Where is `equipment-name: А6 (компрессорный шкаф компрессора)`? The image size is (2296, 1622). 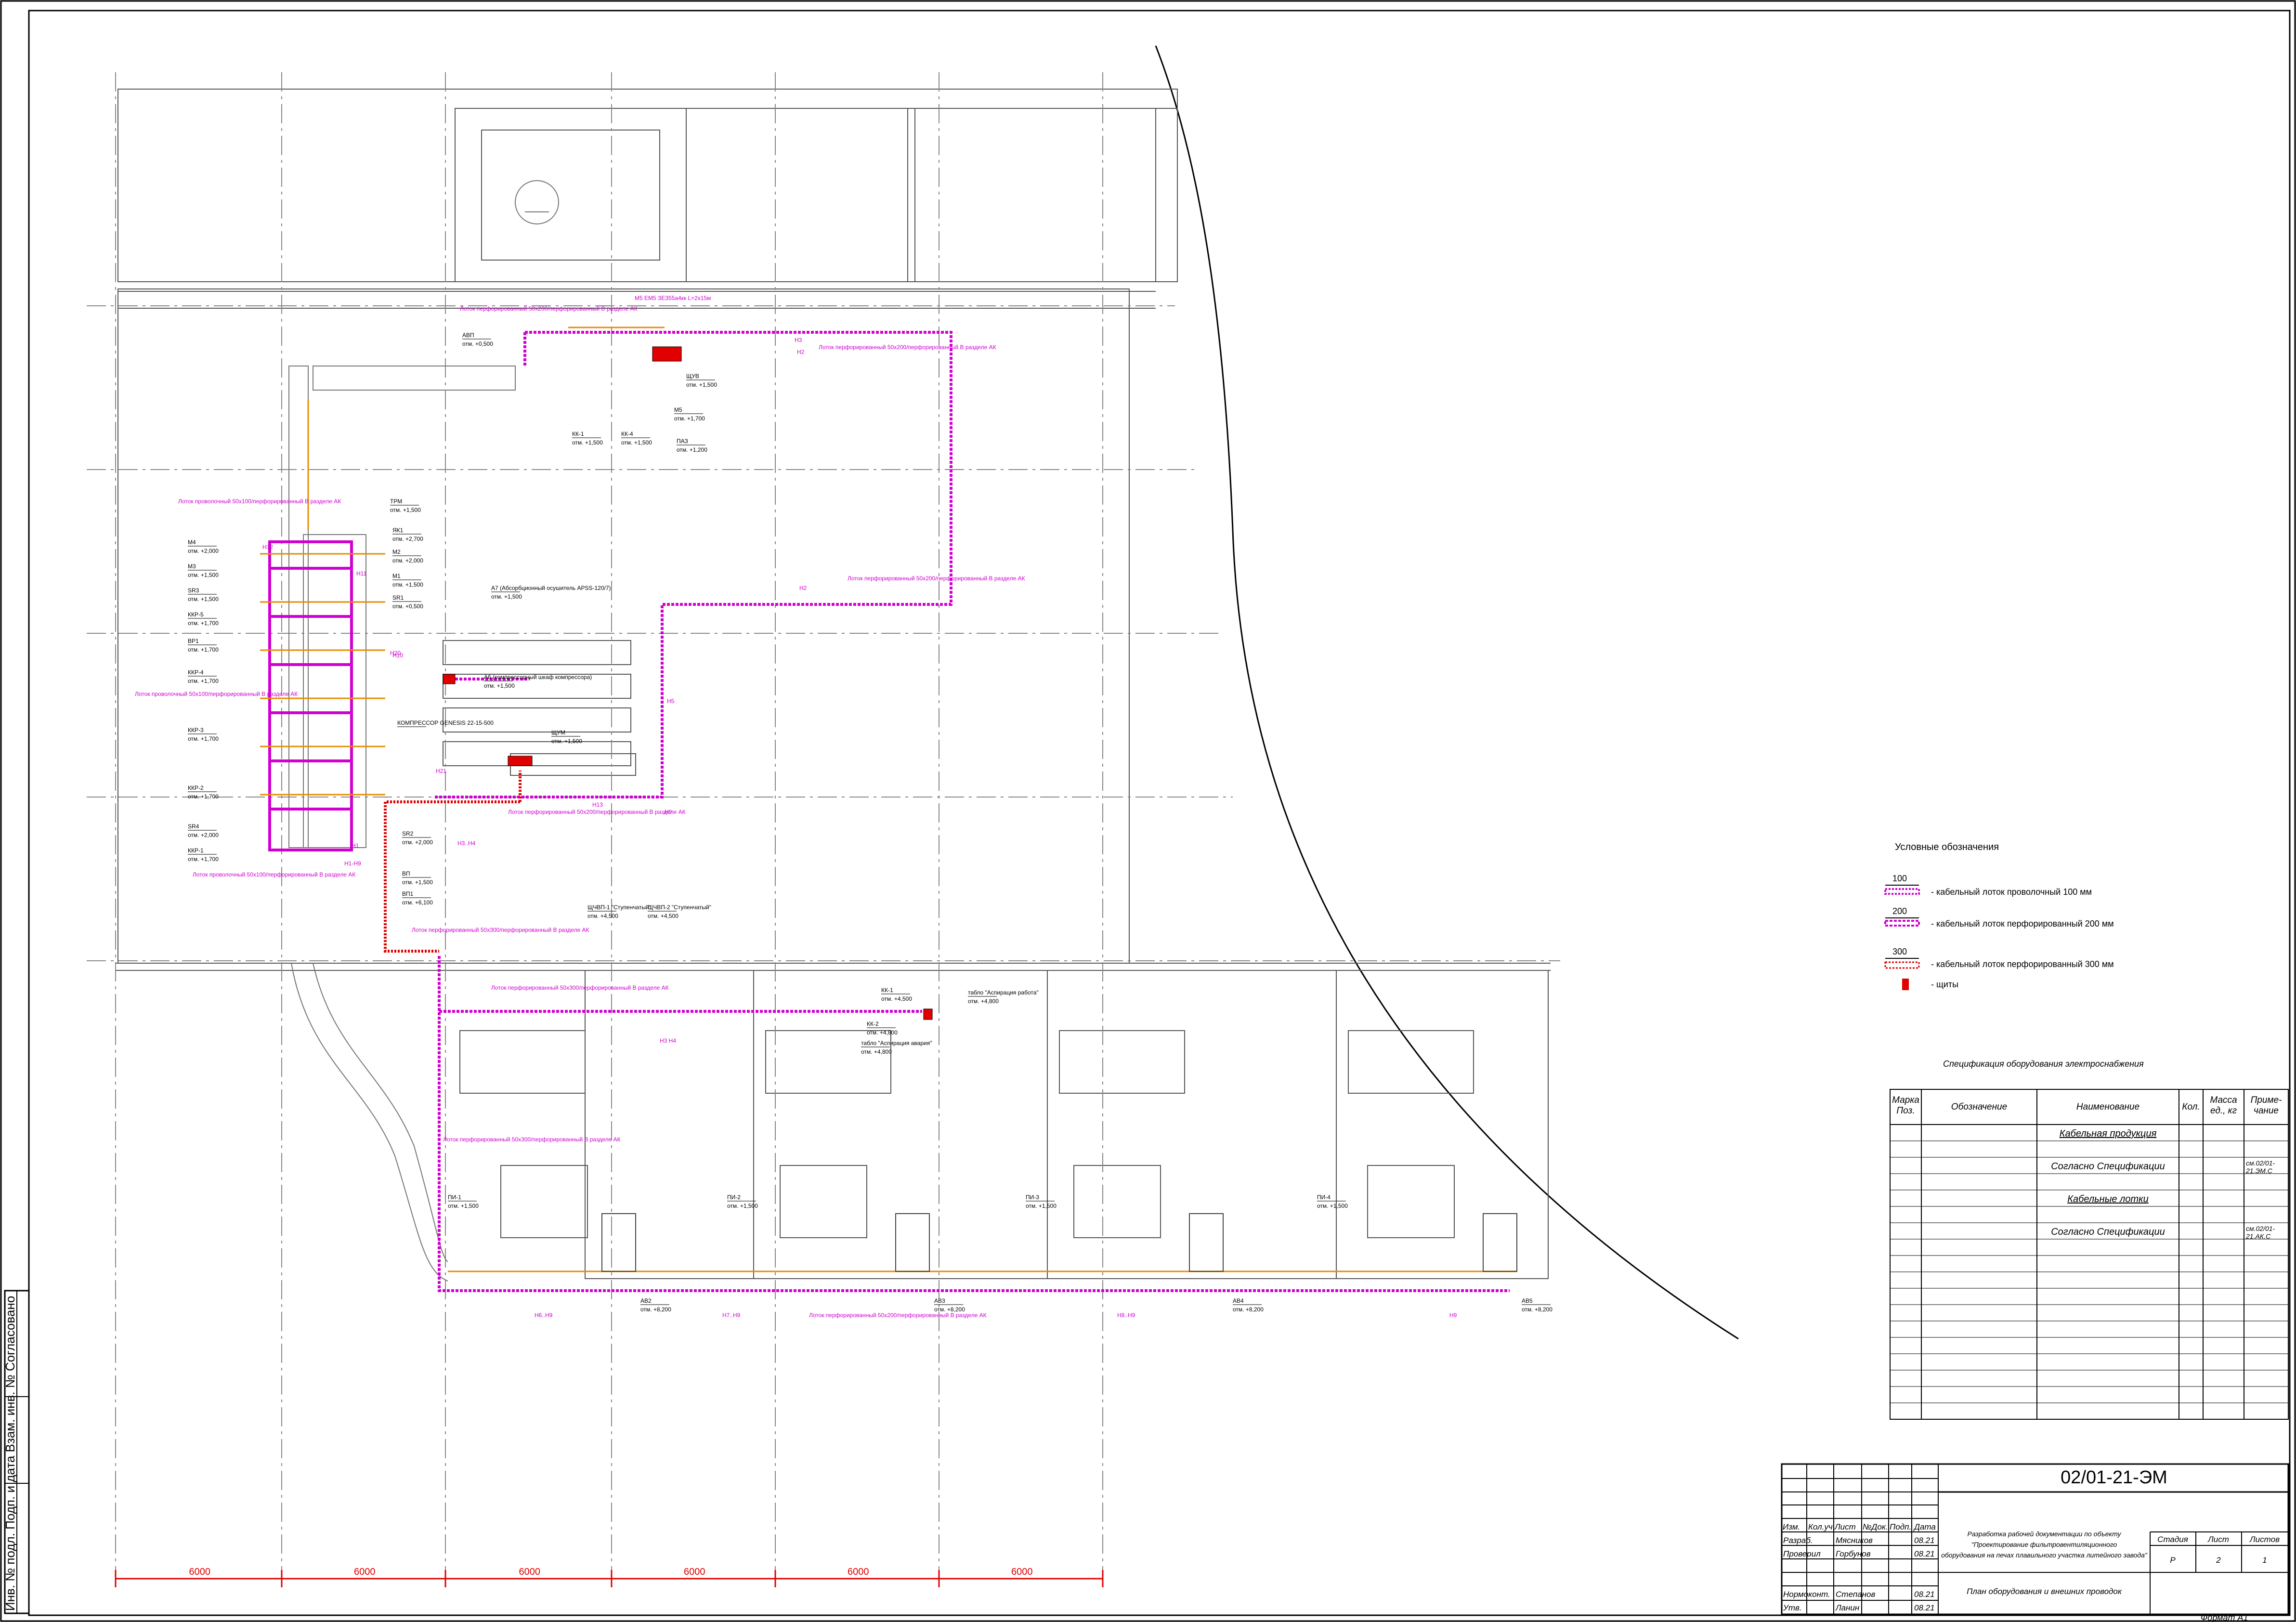
equipment-name: А6 (компрессорный шкаф компрессора) is located at coordinates (538, 677).